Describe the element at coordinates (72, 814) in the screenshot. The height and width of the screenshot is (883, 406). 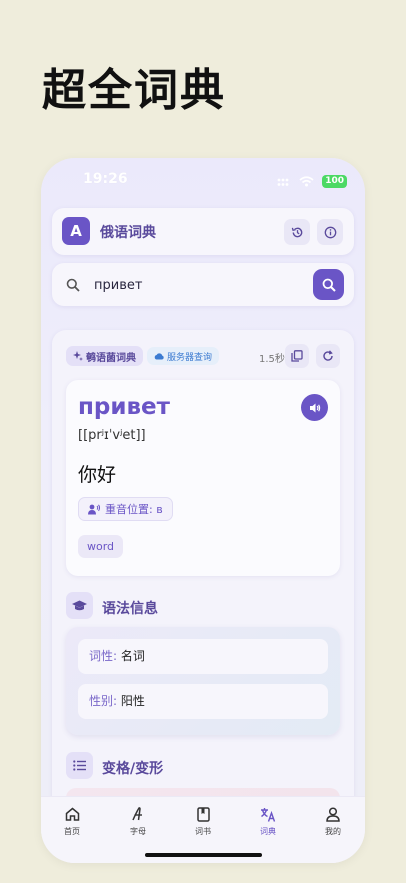
I see `home-icon` at that location.